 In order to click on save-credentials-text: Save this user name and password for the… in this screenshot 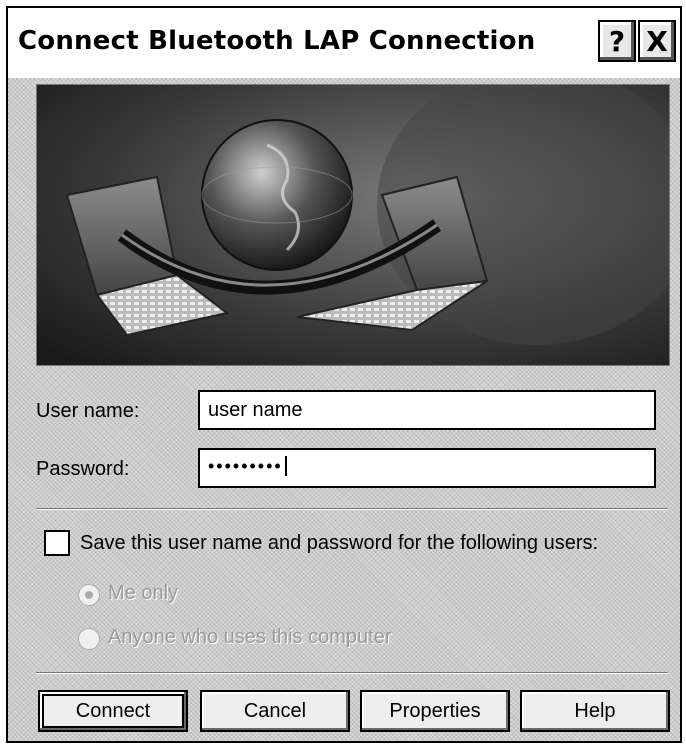, I will do `click(339, 543)`.